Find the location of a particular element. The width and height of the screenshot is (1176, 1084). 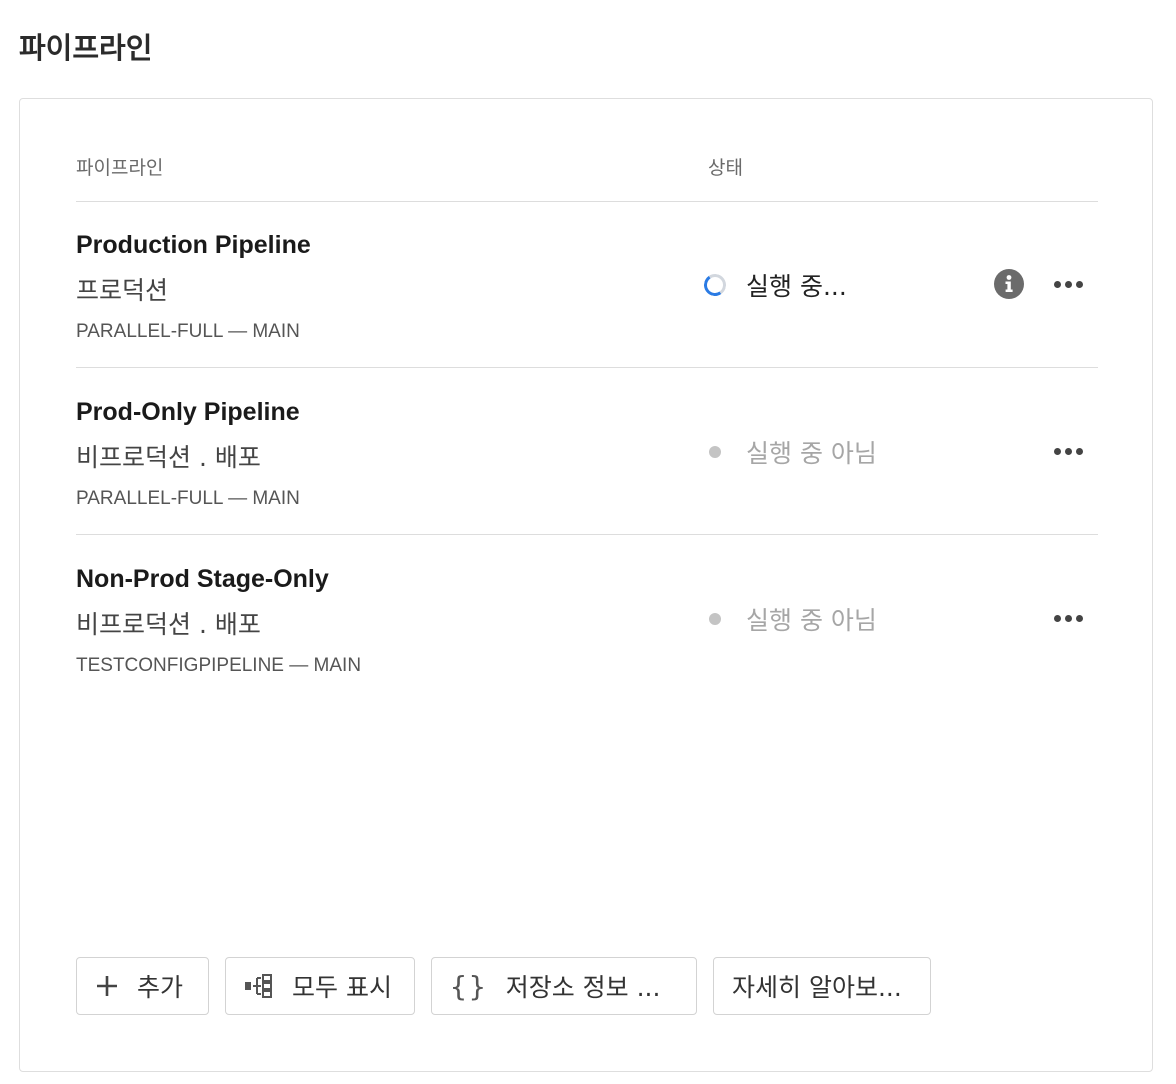

braces-icon: {} is located at coordinates (469, 986).